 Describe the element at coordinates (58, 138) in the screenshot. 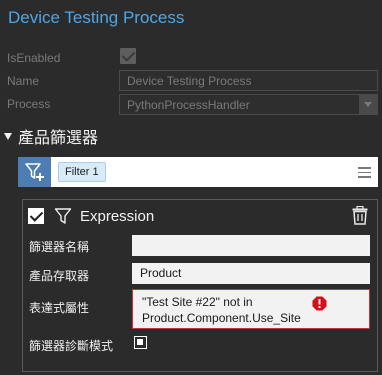

I see `section-title: 產品篩選器` at that location.